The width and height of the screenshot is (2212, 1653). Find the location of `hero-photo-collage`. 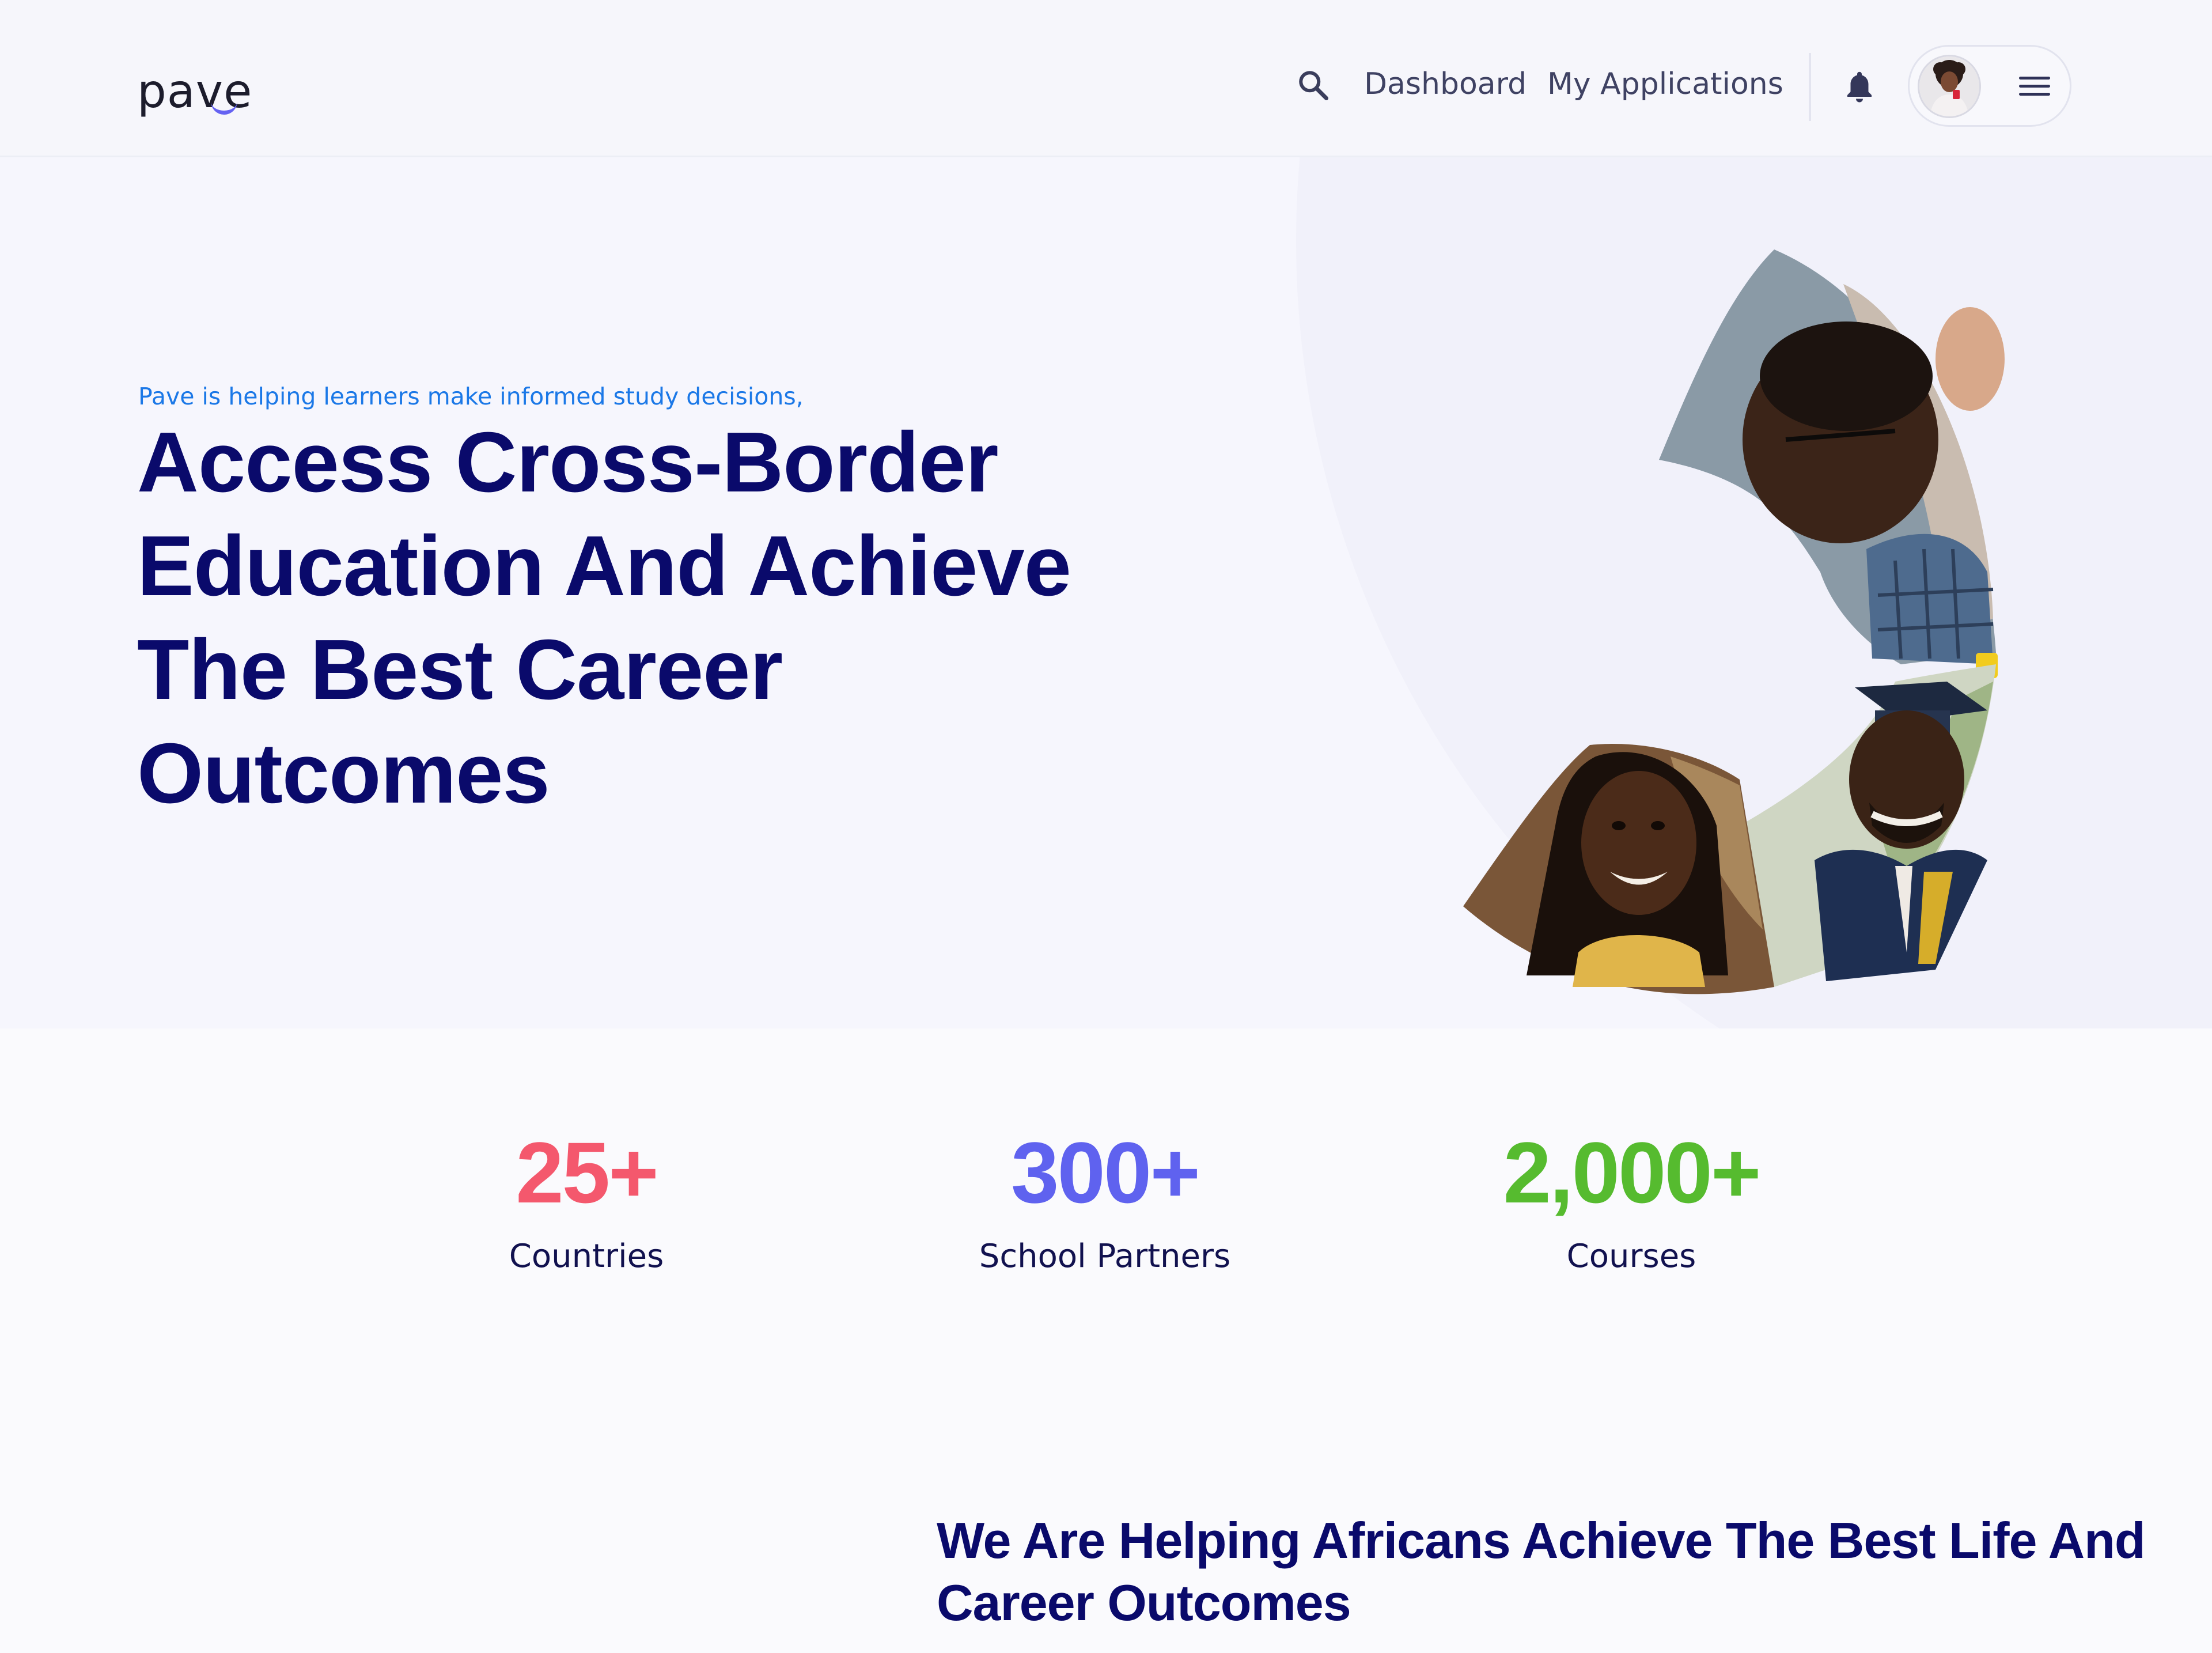

hero-photo-collage is located at coordinates (1734, 621).